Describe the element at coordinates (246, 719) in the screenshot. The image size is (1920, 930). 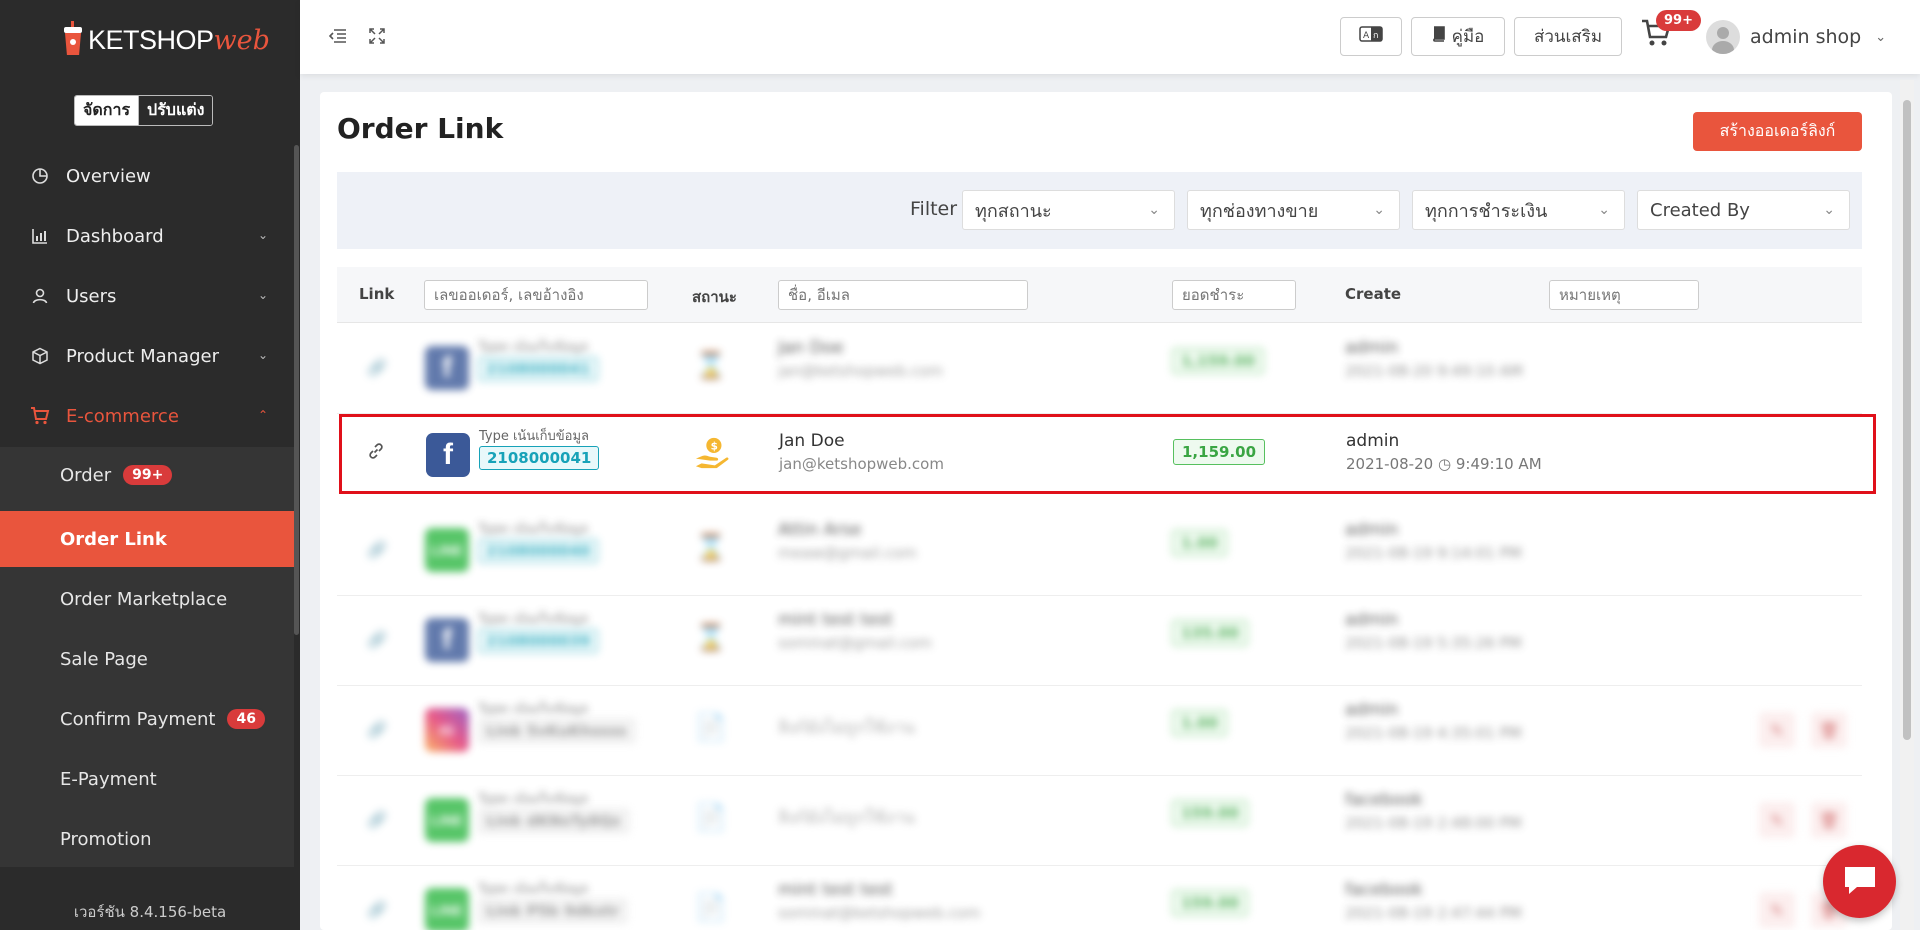
I see `confirm-payment-count-badge: 46` at that location.